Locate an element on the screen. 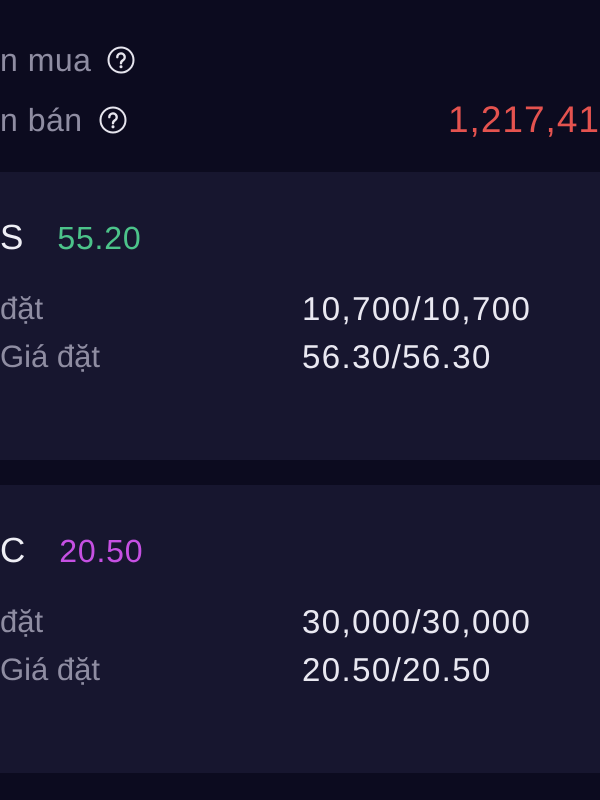  field-value: 20.50/20.50 is located at coordinates (397, 670).